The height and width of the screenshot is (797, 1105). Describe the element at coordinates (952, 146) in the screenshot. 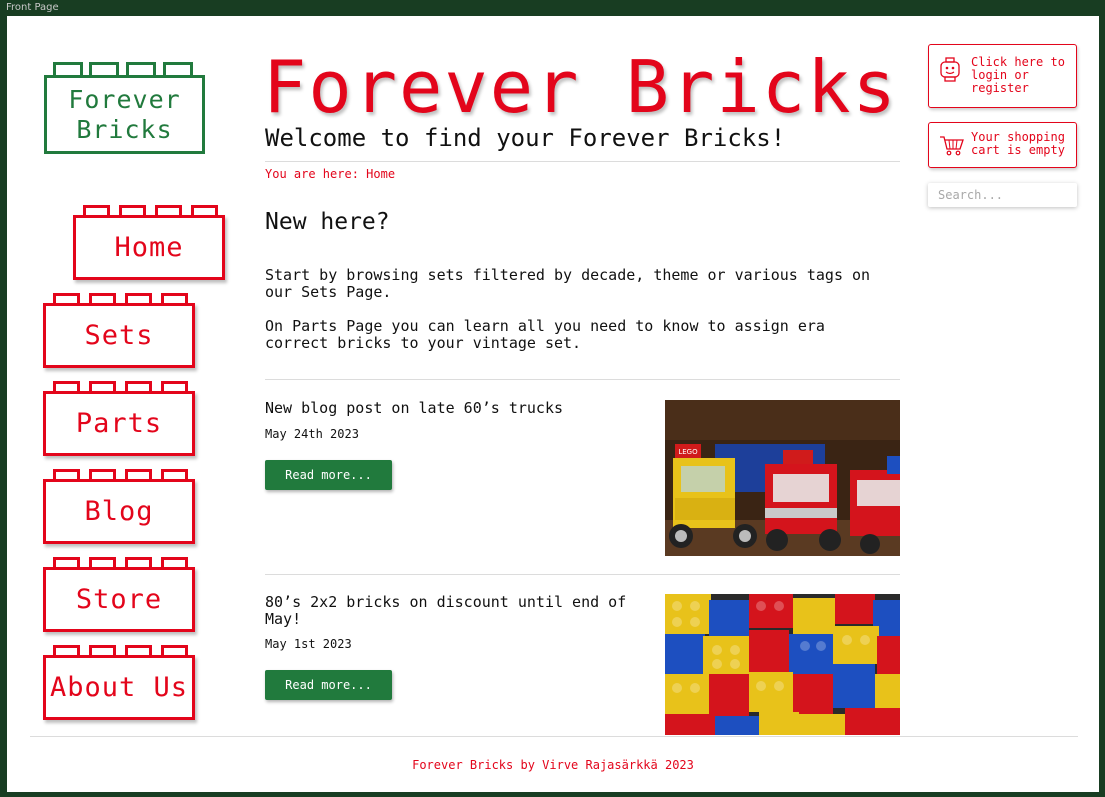

I see `shopping-cart-icon` at that location.